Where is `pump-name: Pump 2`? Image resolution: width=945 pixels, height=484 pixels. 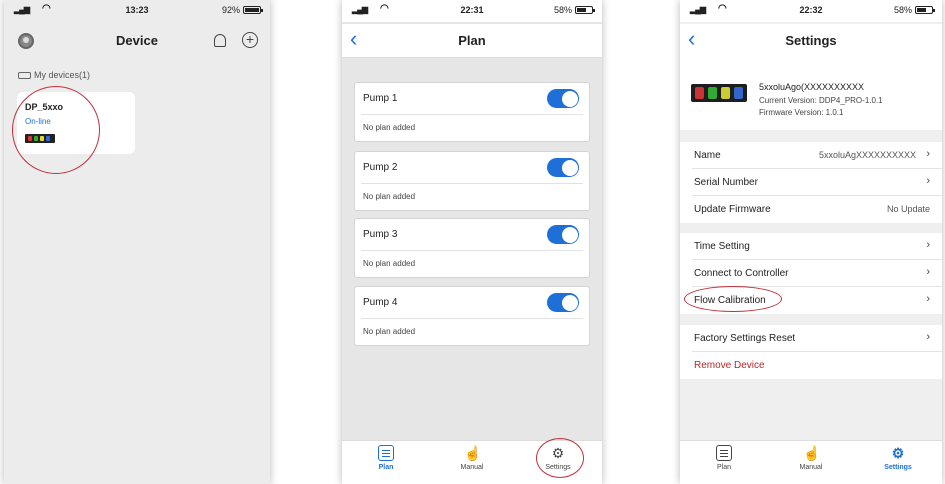
pump-name: Pump 2 is located at coordinates (380, 167).